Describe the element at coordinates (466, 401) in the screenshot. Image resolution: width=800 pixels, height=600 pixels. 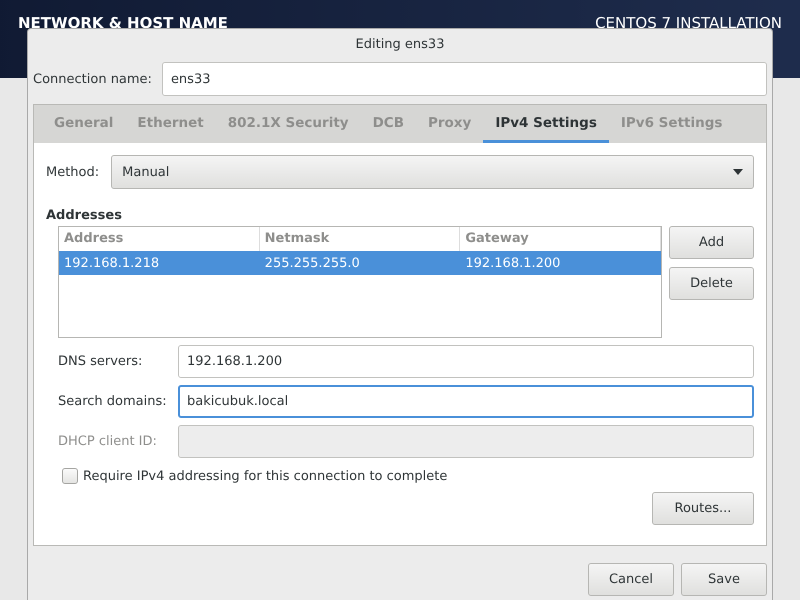
I see `input-field: bakicubuk.local` at that location.